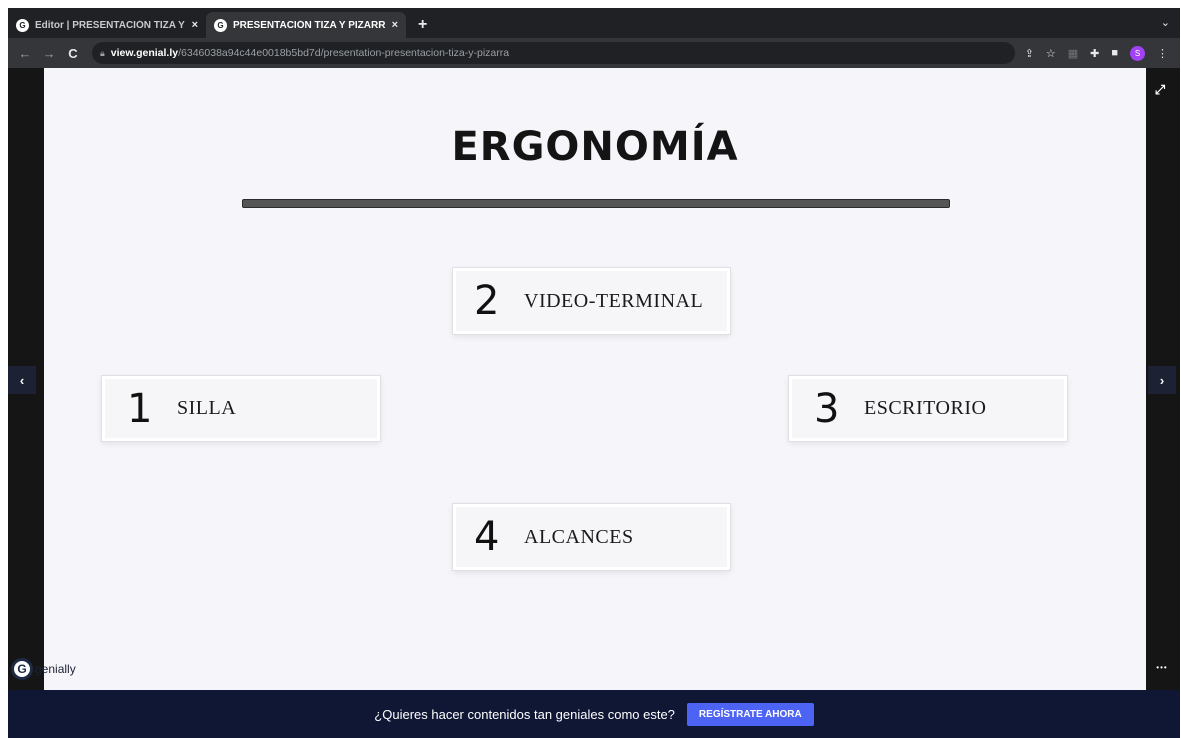  What do you see at coordinates (487, 301) in the screenshot?
I see `card-number: 2` at bounding box center [487, 301].